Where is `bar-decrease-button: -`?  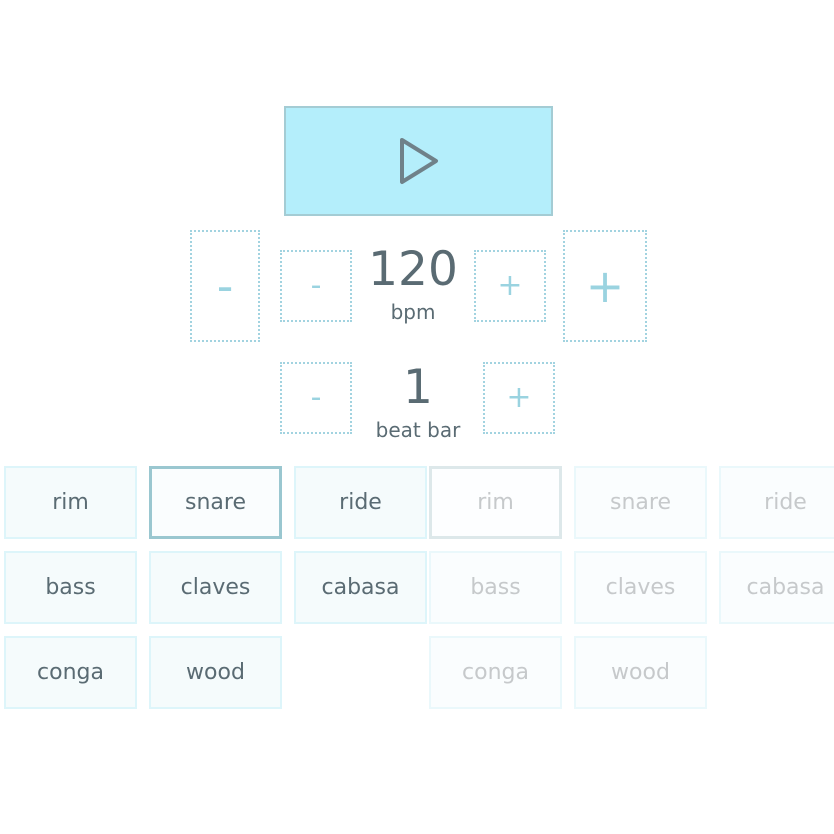
bar-decrease-button: - is located at coordinates (316, 398).